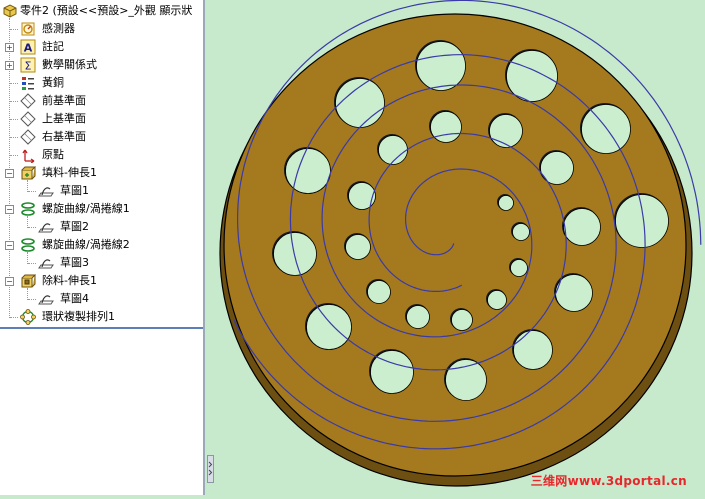 This screenshot has width=705, height=499. I want to click on tree-item-helix2: − 螺旋曲線/渦捲線2, so click(102, 245).